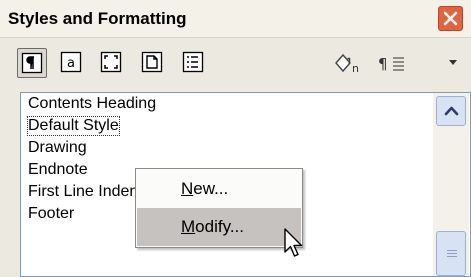 Image resolution: width=471 pixels, height=277 pixels. Describe the element at coordinates (451, 253) in the screenshot. I see `scroll-thumb` at that location.